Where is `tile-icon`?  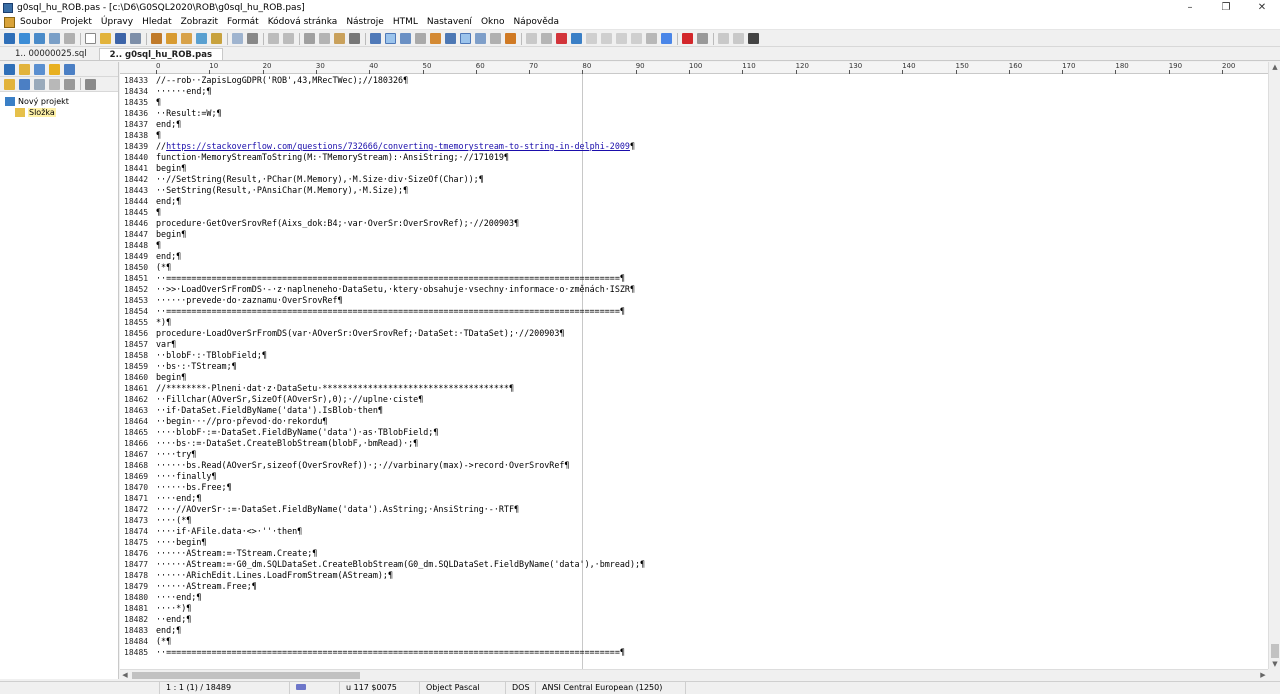 tile-icon is located at coordinates (39, 38).